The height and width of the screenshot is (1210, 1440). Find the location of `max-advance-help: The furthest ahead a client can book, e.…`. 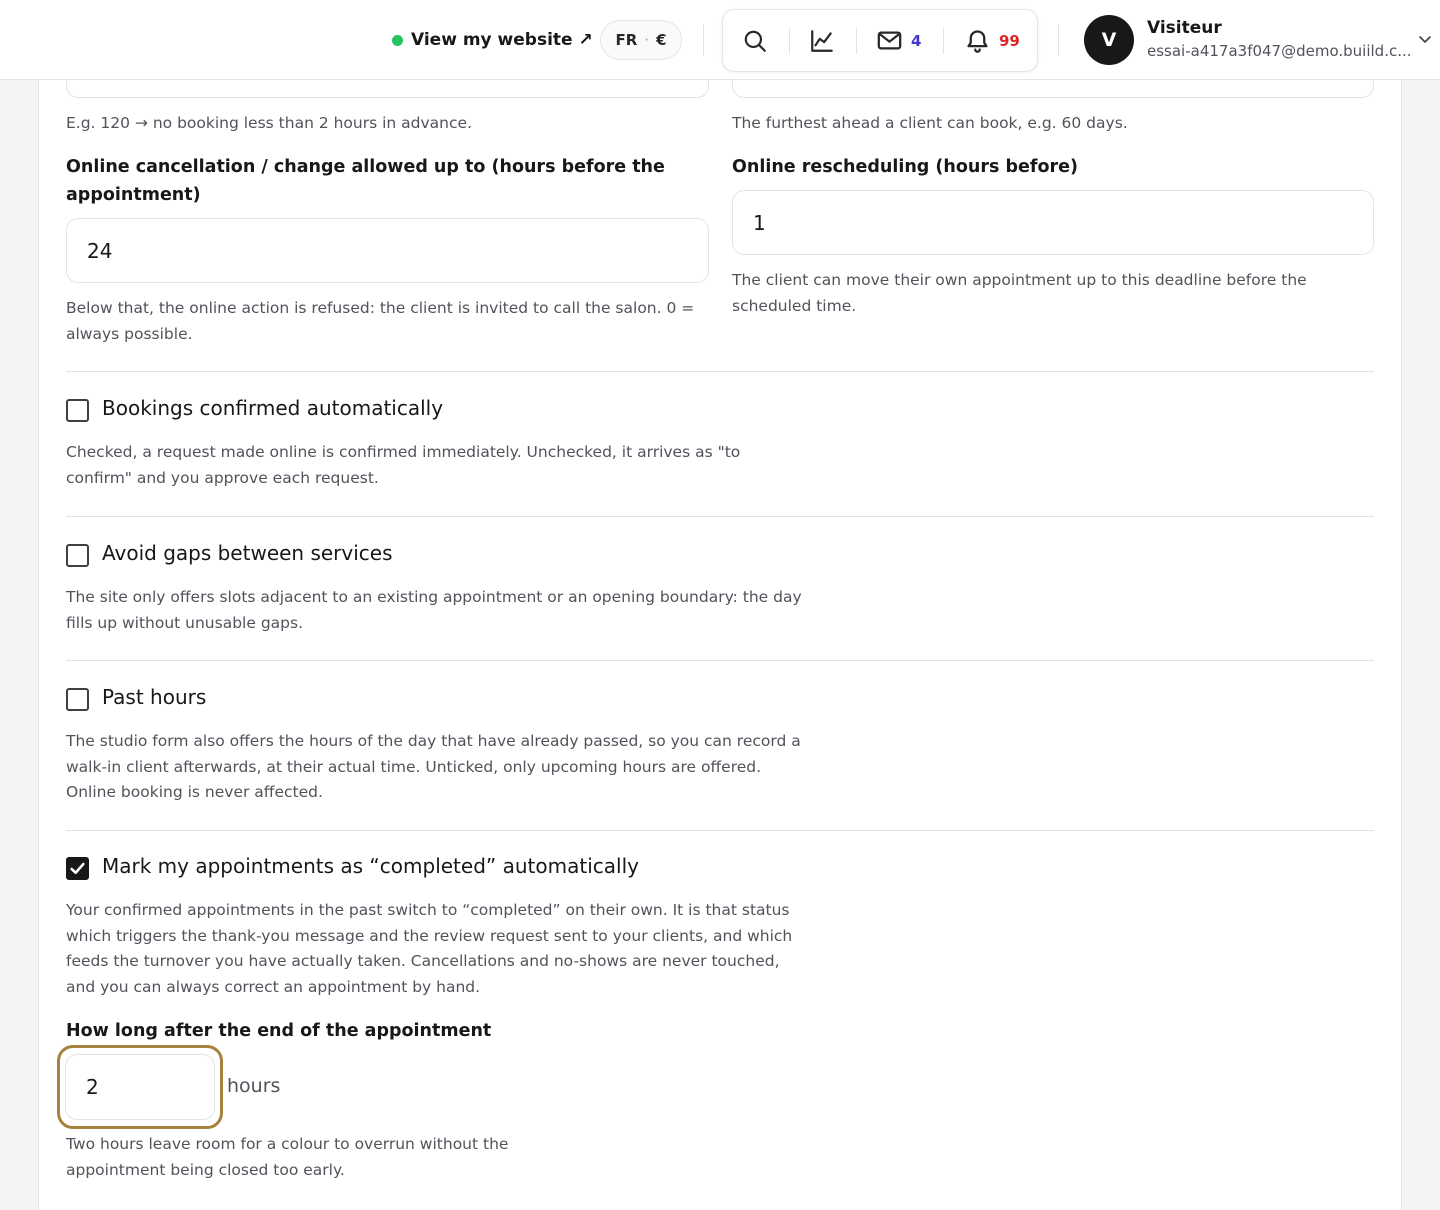

max-advance-help: The furthest ahead a client can book, e.… is located at coordinates (930, 123).